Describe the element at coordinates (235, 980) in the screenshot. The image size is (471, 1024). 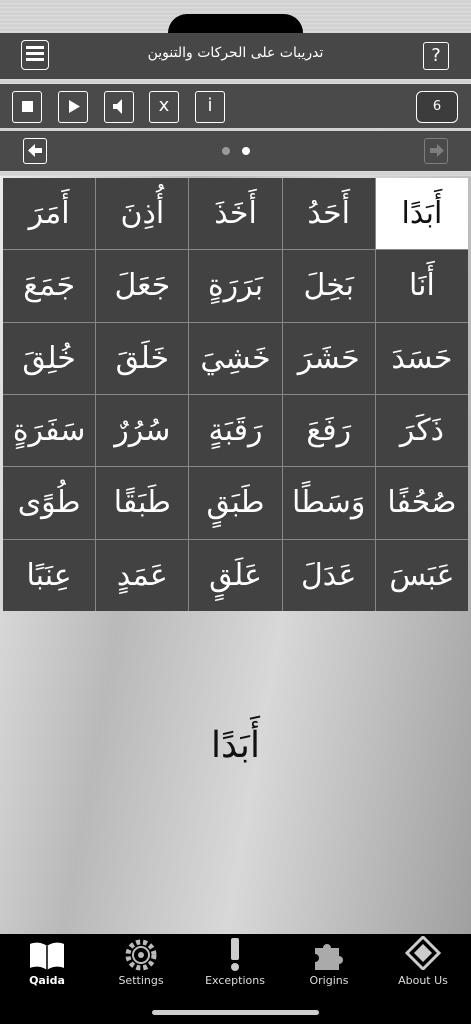
I see `tab-label: Exceptions` at that location.